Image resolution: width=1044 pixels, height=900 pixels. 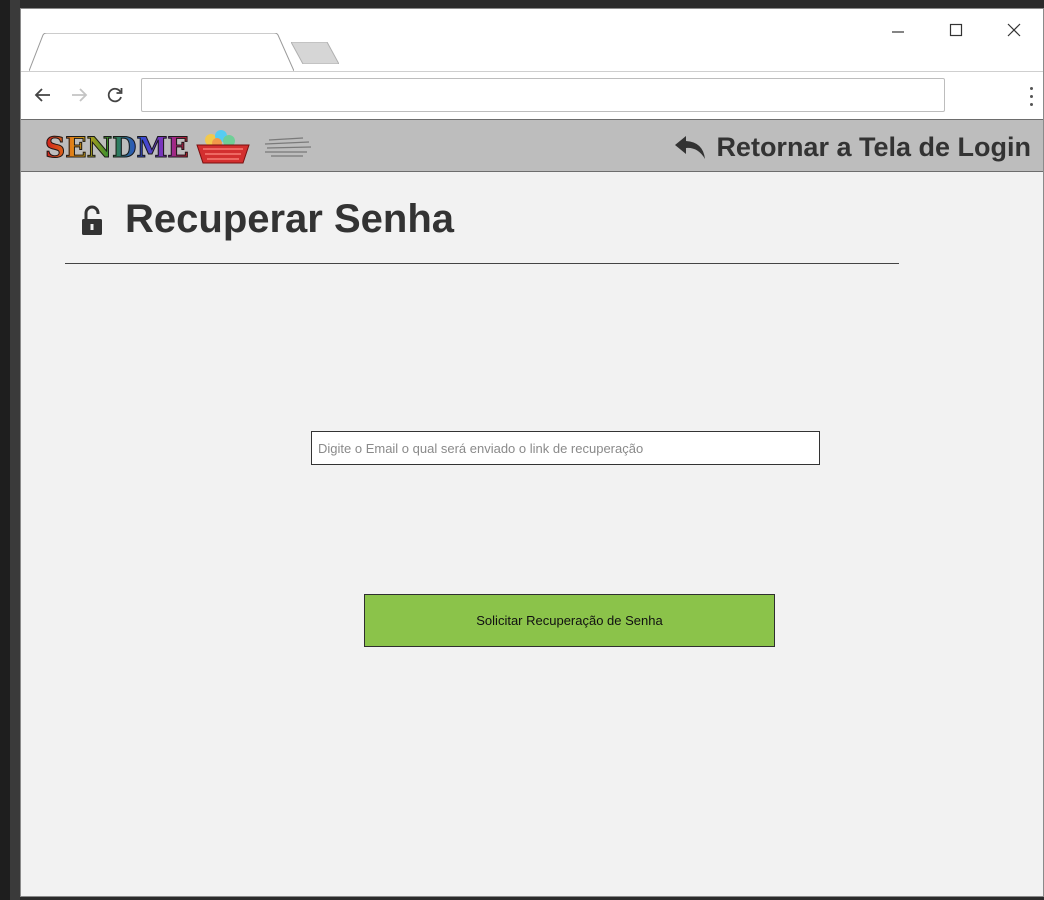 What do you see at coordinates (115, 95) in the screenshot?
I see `reload-icon` at bounding box center [115, 95].